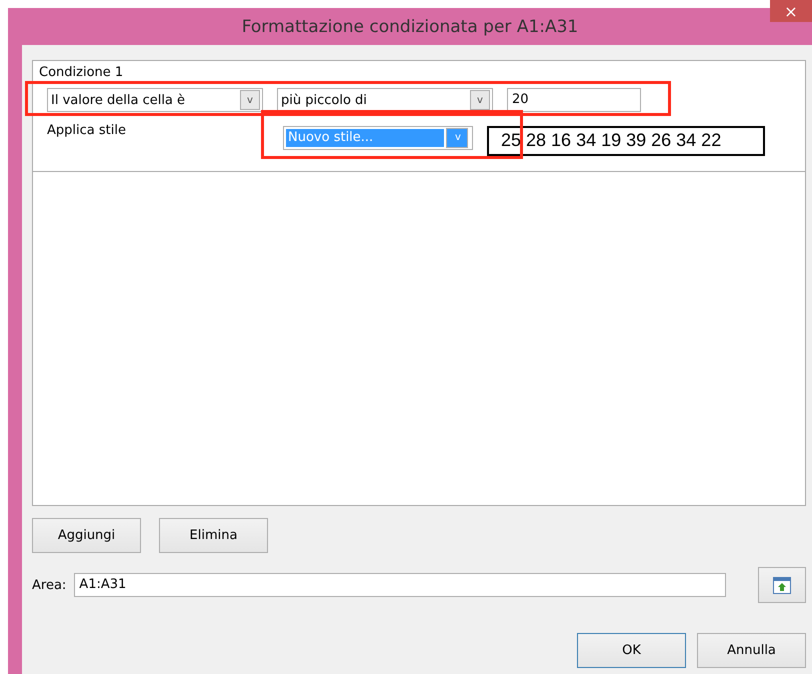 The height and width of the screenshot is (674, 812). Describe the element at coordinates (791, 11) in the screenshot. I see `close-button: ×` at that location.